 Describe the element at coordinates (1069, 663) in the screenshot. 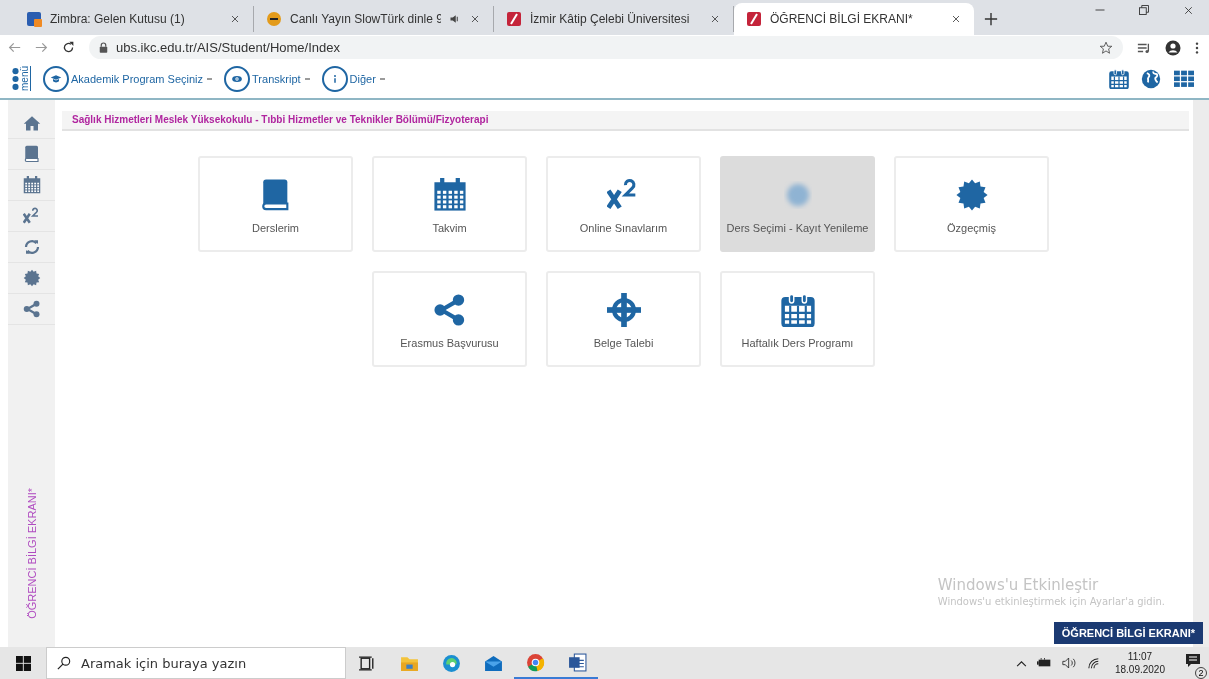

I see `volume-icon` at that location.